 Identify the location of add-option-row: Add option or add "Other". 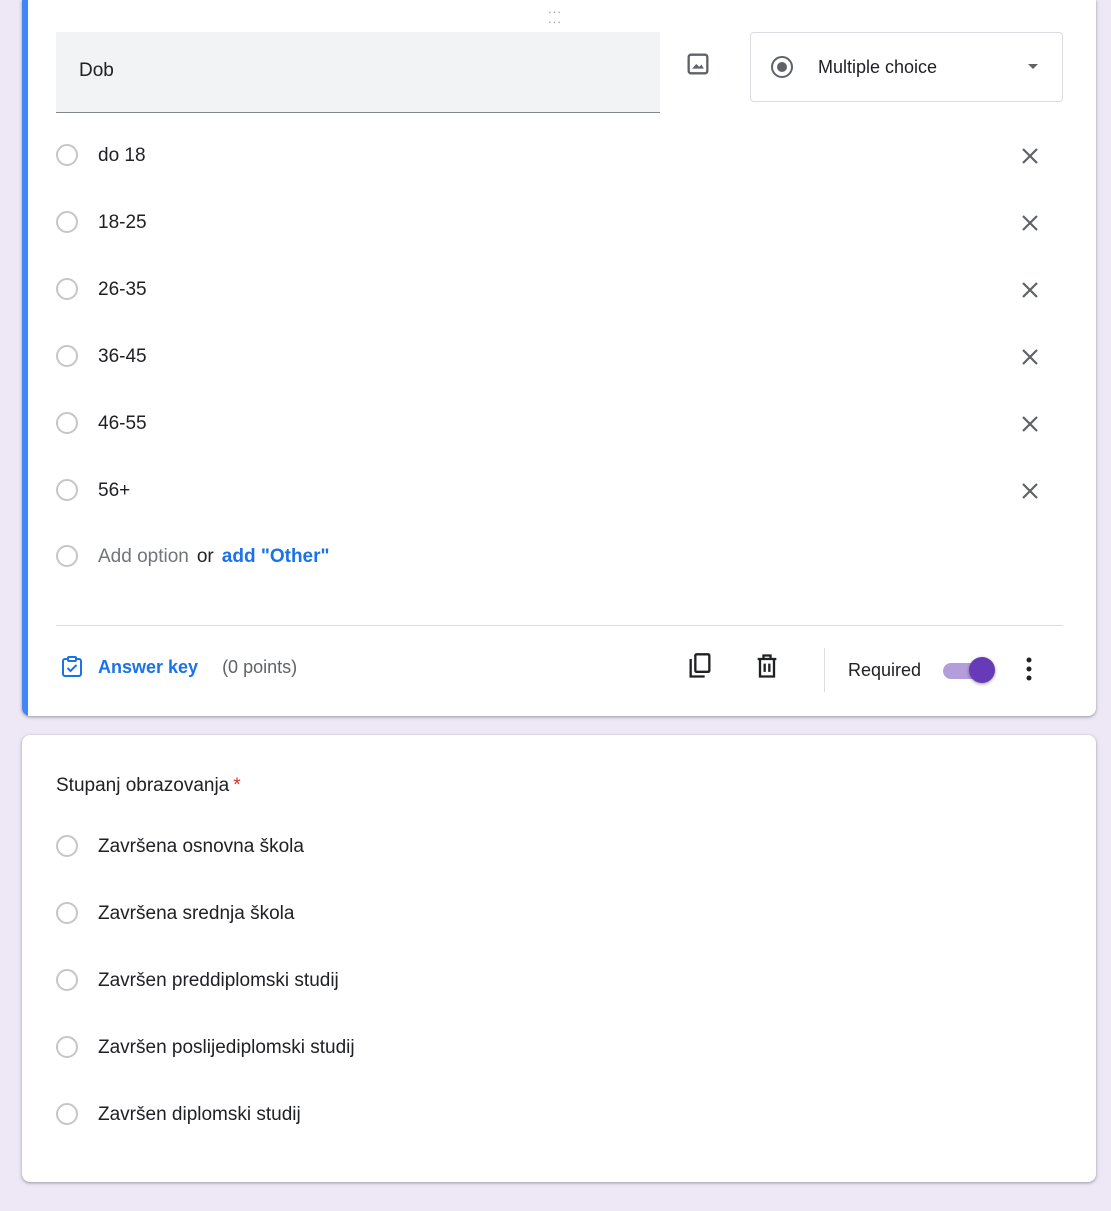
(556, 557).